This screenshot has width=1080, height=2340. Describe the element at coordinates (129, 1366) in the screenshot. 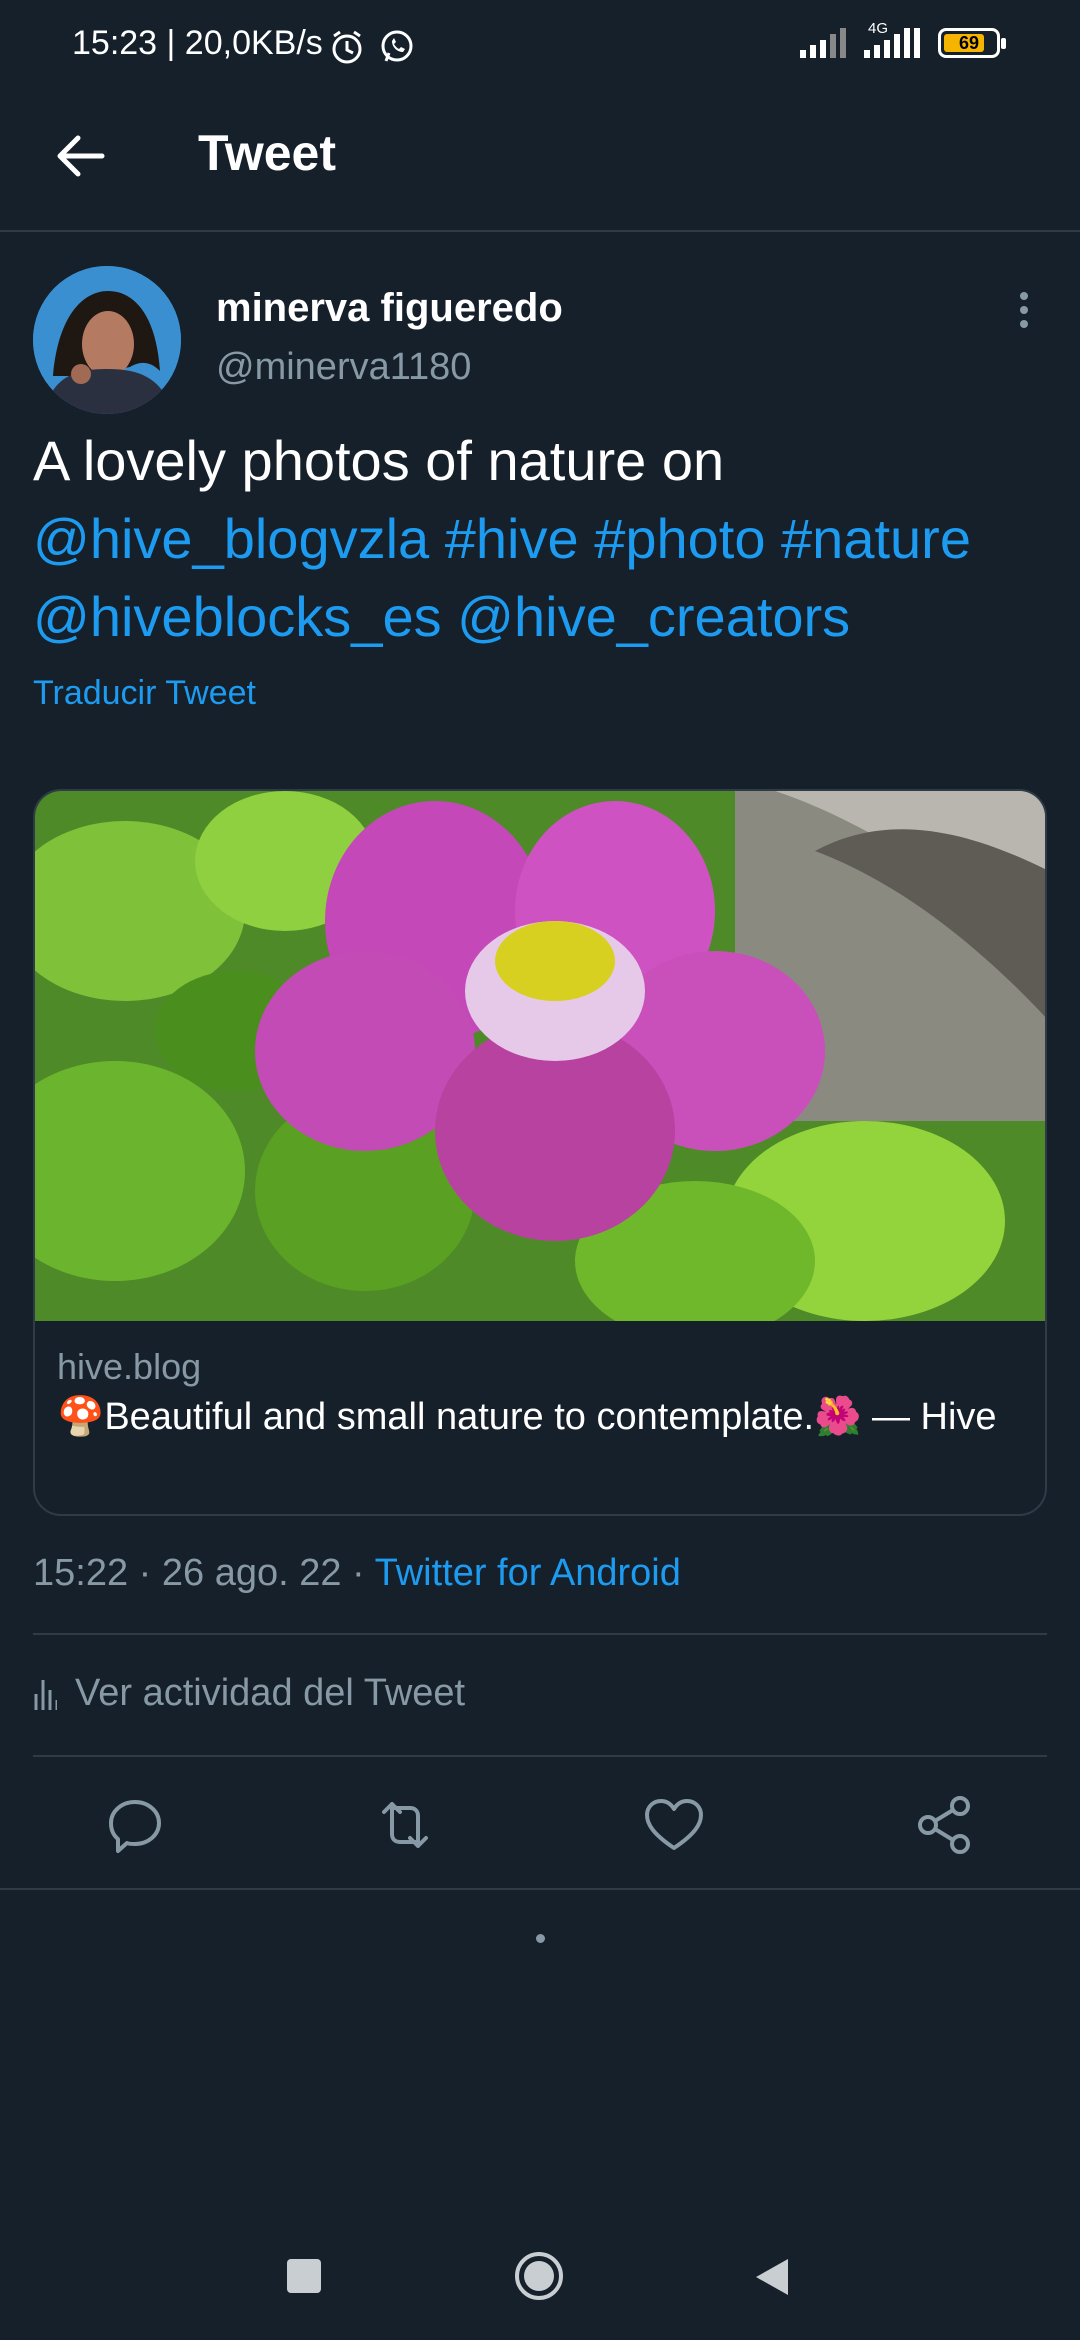

I see `card-domain: hive.blog` at that location.